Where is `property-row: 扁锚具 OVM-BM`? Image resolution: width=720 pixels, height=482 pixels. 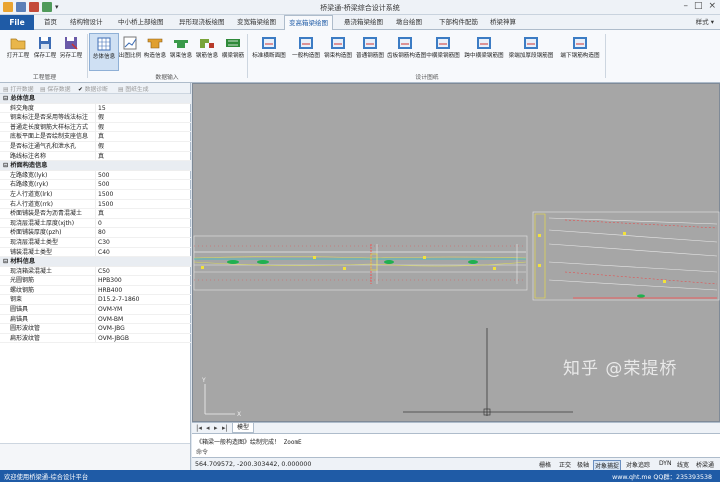
property-row: 扁锚具 OVM-BM is located at coordinates (95, 319).